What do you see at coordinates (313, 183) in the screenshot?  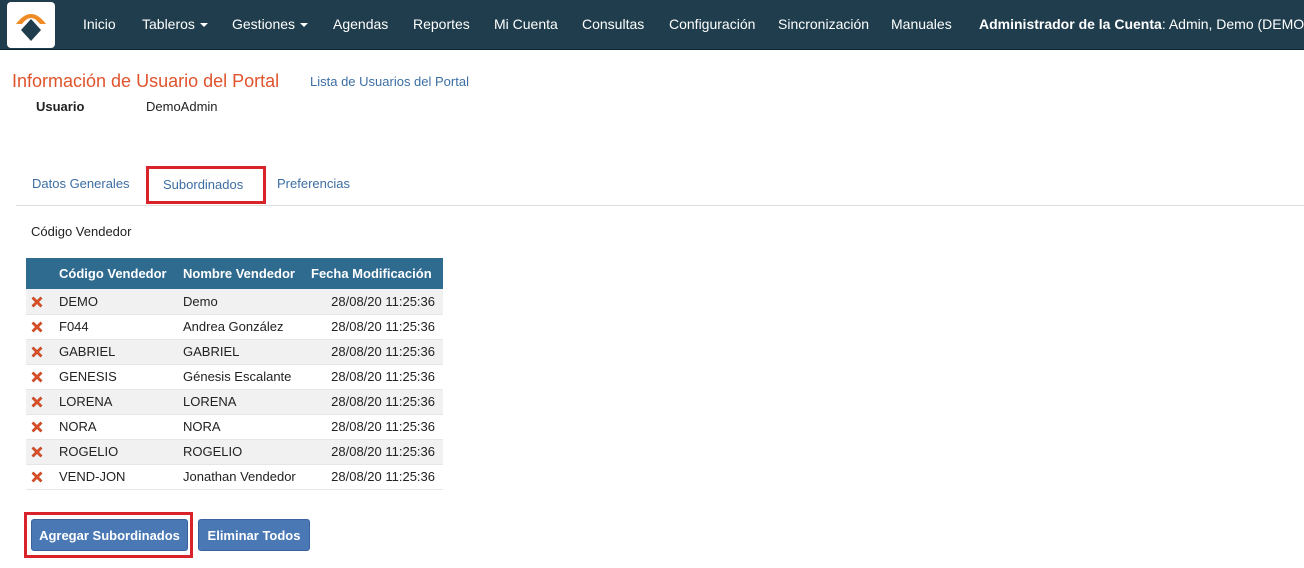 I see `tab-preferencias: Preferencias` at bounding box center [313, 183].